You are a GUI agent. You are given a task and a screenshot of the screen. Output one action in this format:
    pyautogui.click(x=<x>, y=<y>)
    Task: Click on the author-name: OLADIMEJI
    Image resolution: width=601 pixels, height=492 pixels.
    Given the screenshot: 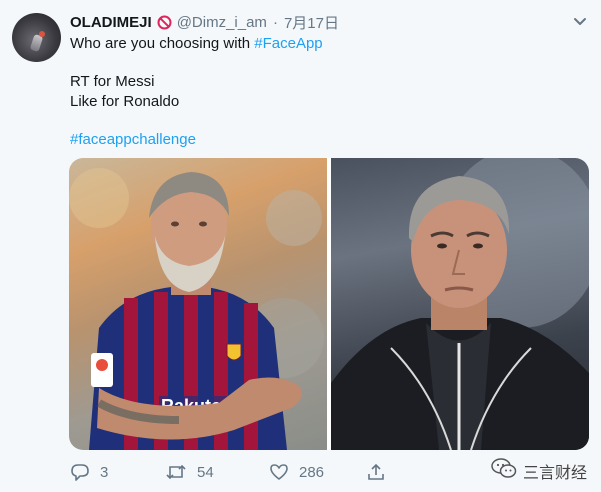 What is the action you would take?
    pyautogui.click(x=111, y=22)
    